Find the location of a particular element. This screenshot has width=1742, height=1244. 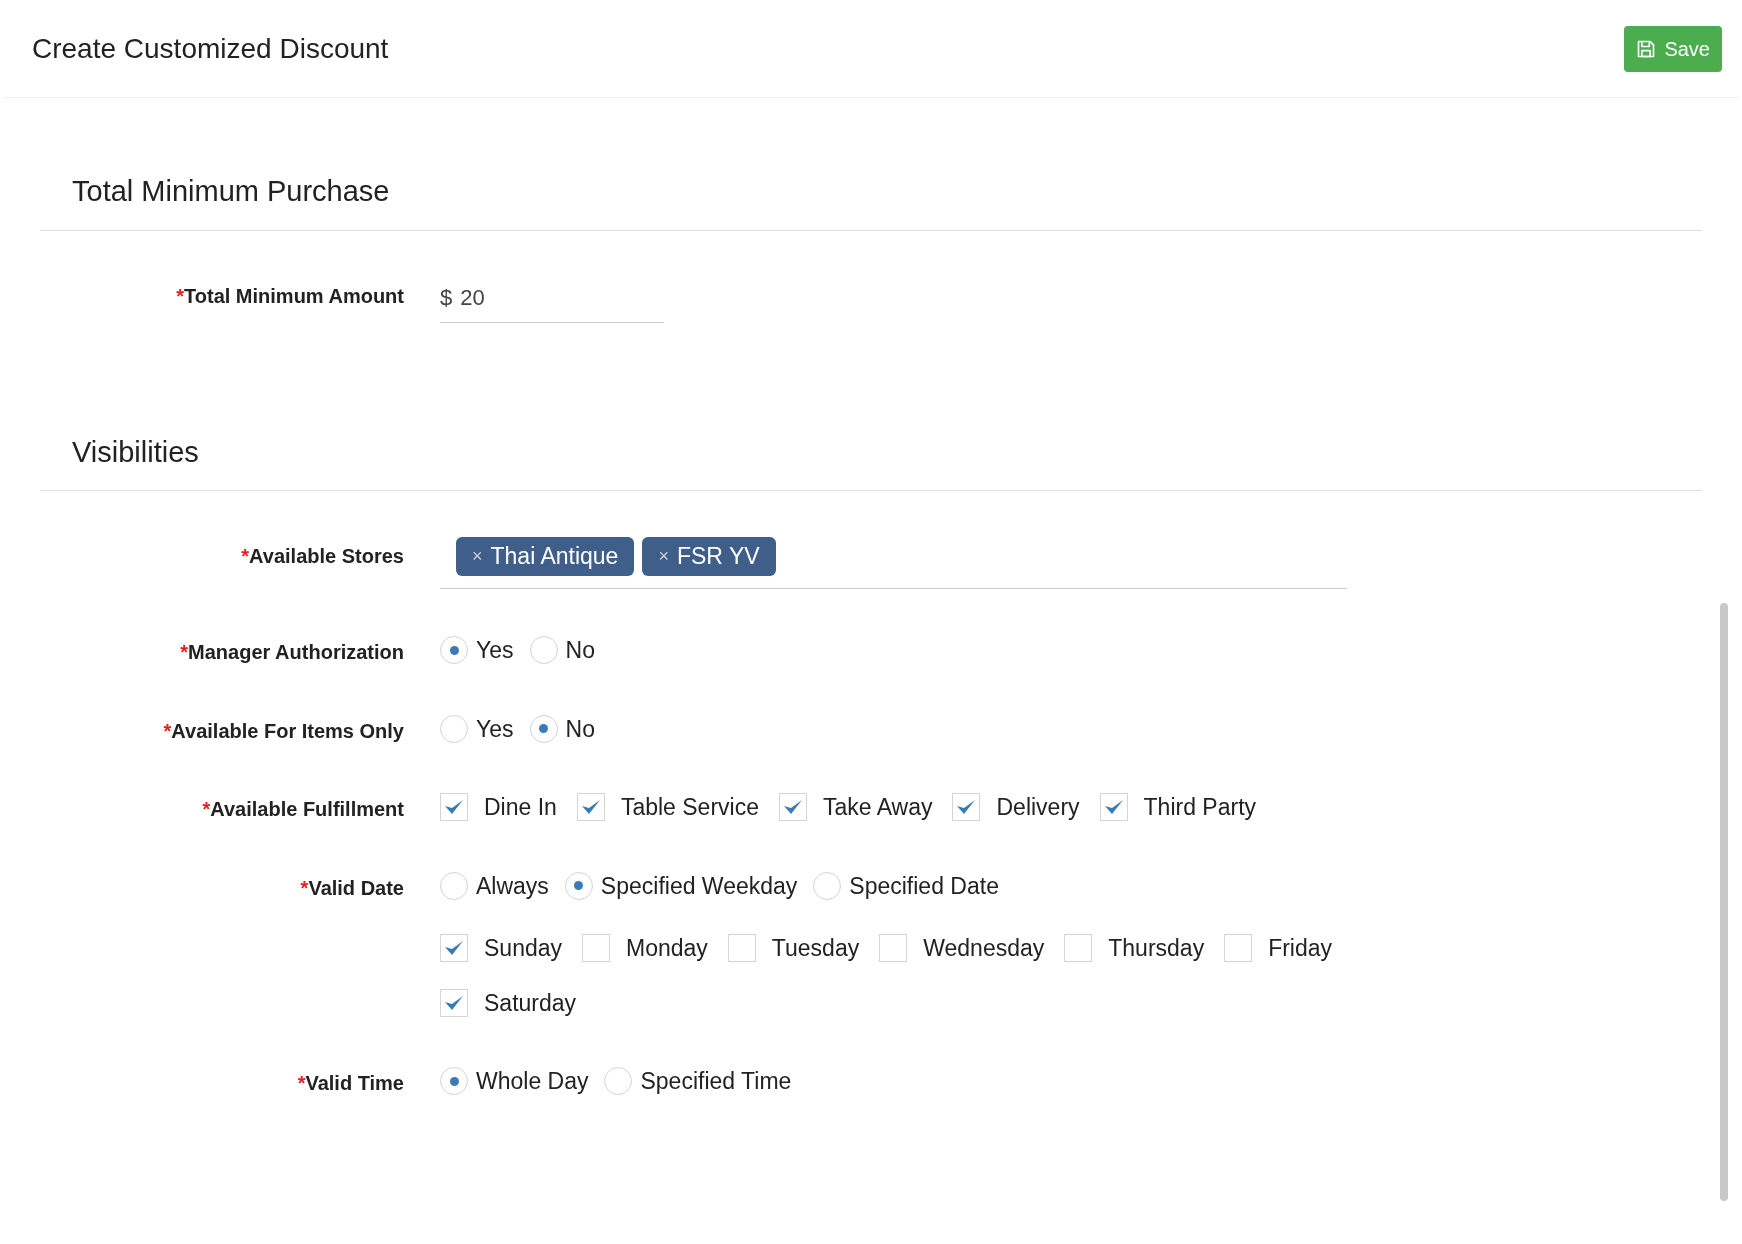

field-label: *Total Minimum Amount is located at coordinates (290, 295).